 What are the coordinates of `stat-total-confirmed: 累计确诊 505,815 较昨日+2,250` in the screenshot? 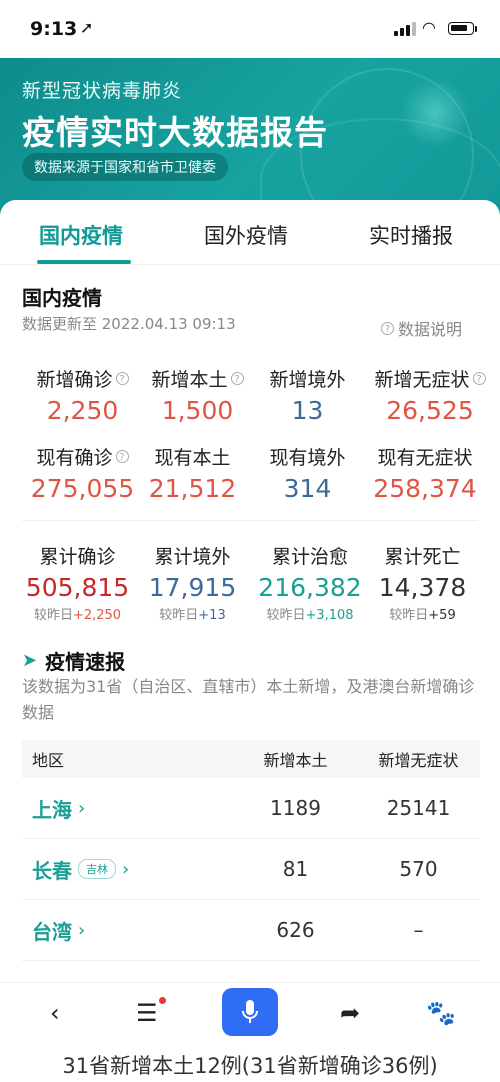 It's located at (77, 582).